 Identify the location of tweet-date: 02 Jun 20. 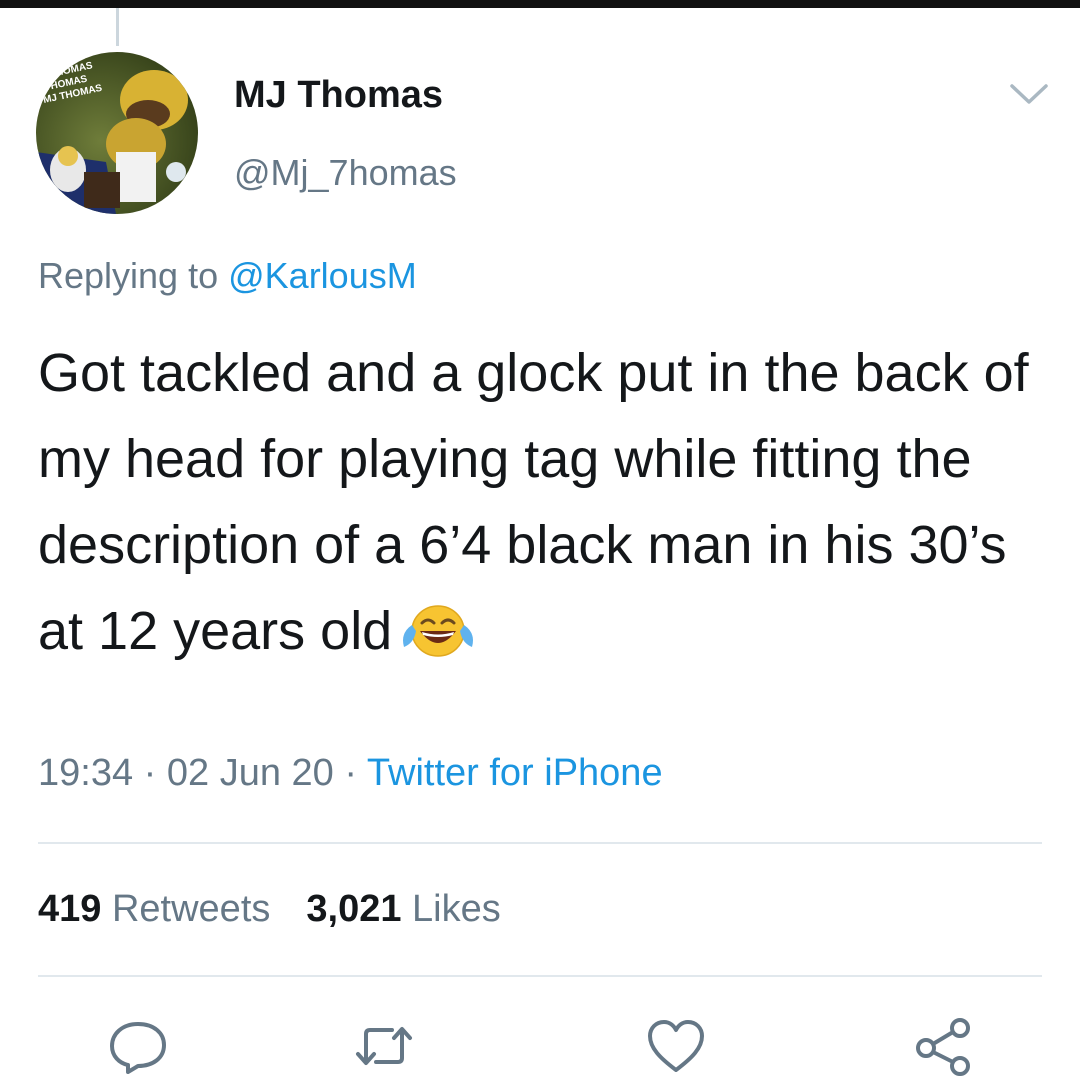
(250, 773).